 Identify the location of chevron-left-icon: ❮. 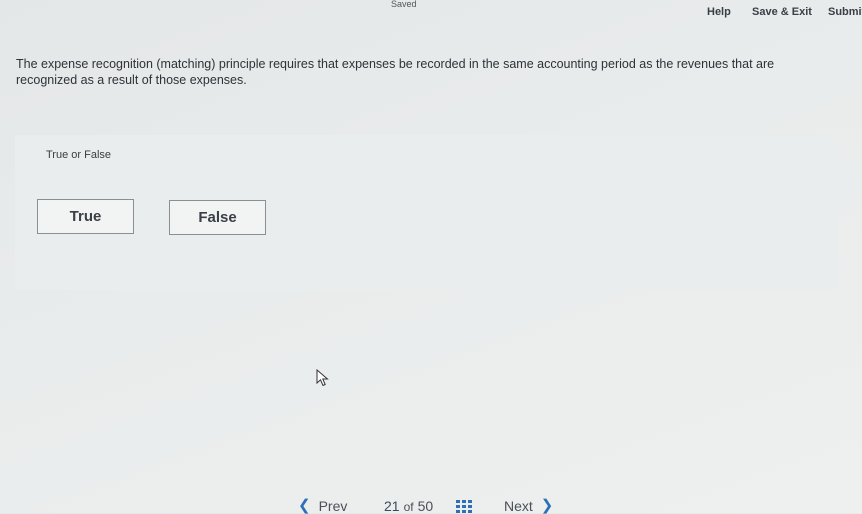
(304, 505).